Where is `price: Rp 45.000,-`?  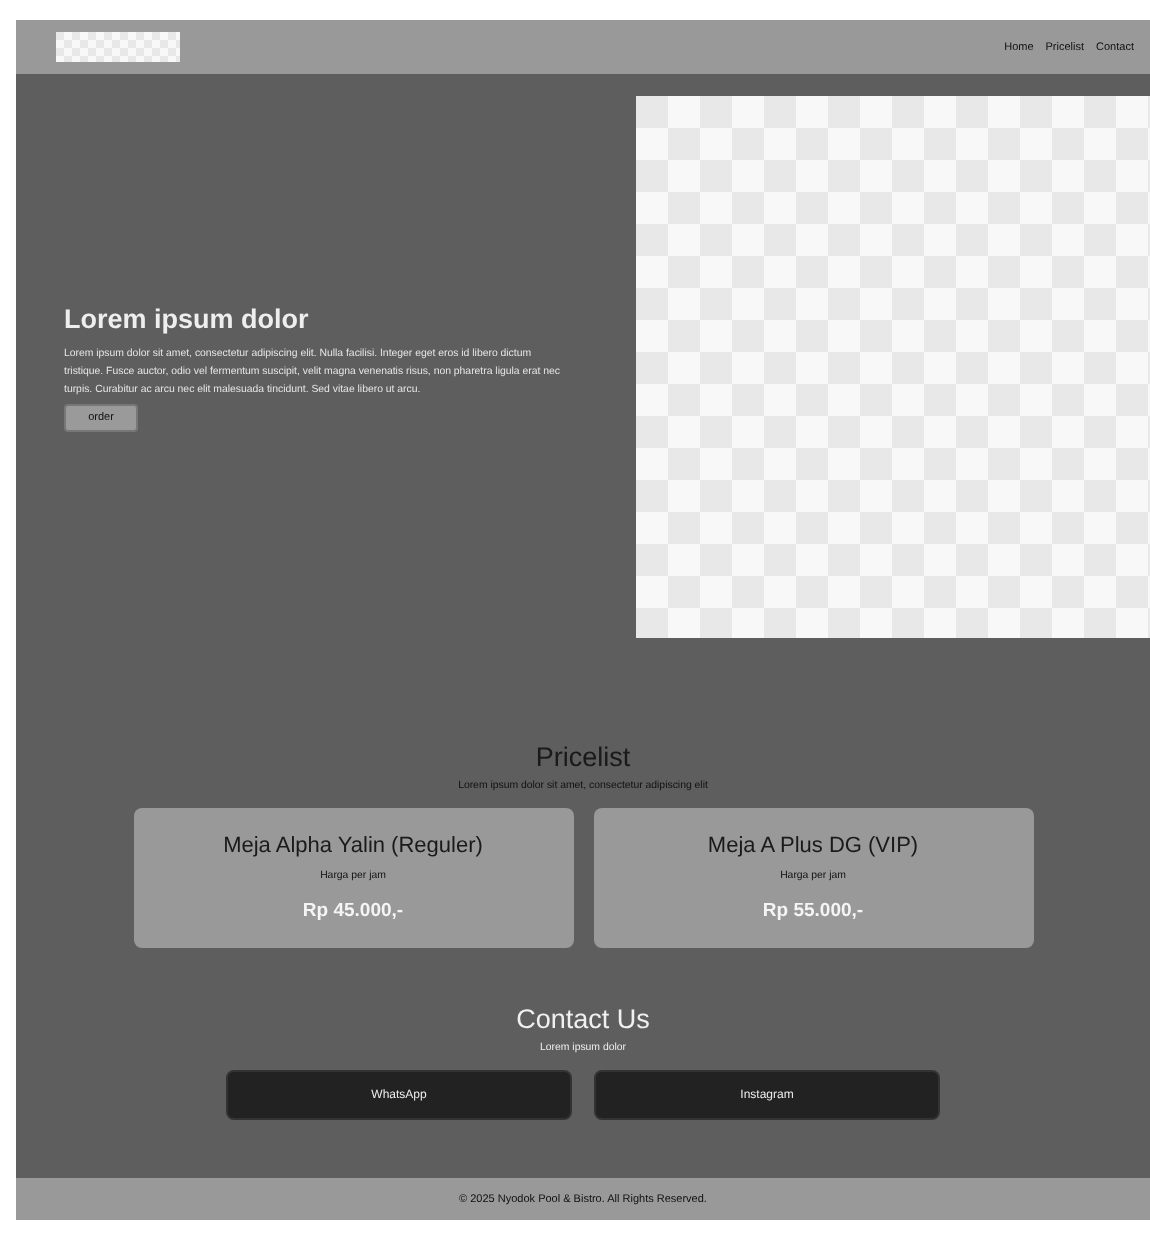 price: Rp 45.000,- is located at coordinates (353, 911).